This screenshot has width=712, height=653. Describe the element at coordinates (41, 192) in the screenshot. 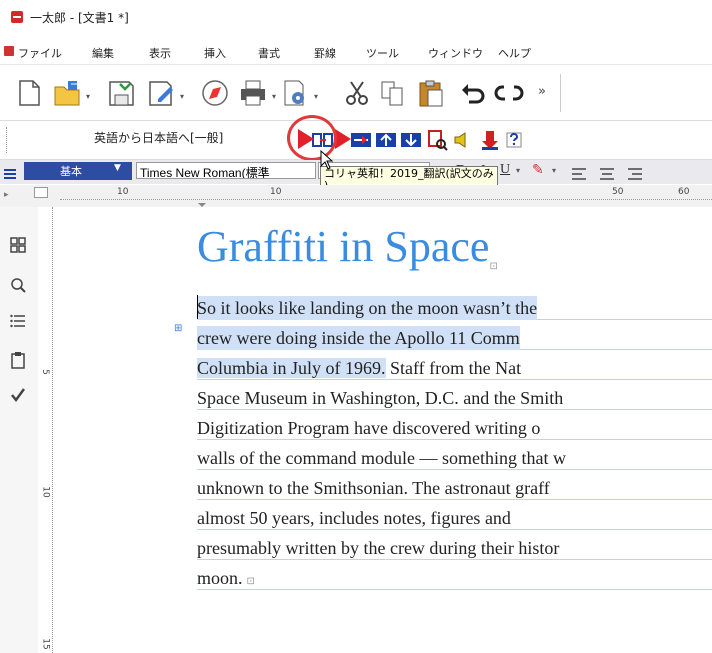

I see `tab-marker` at that location.